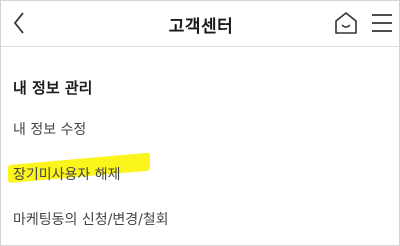 The image size is (400, 246). I want to click on menu-button, so click(382, 23).